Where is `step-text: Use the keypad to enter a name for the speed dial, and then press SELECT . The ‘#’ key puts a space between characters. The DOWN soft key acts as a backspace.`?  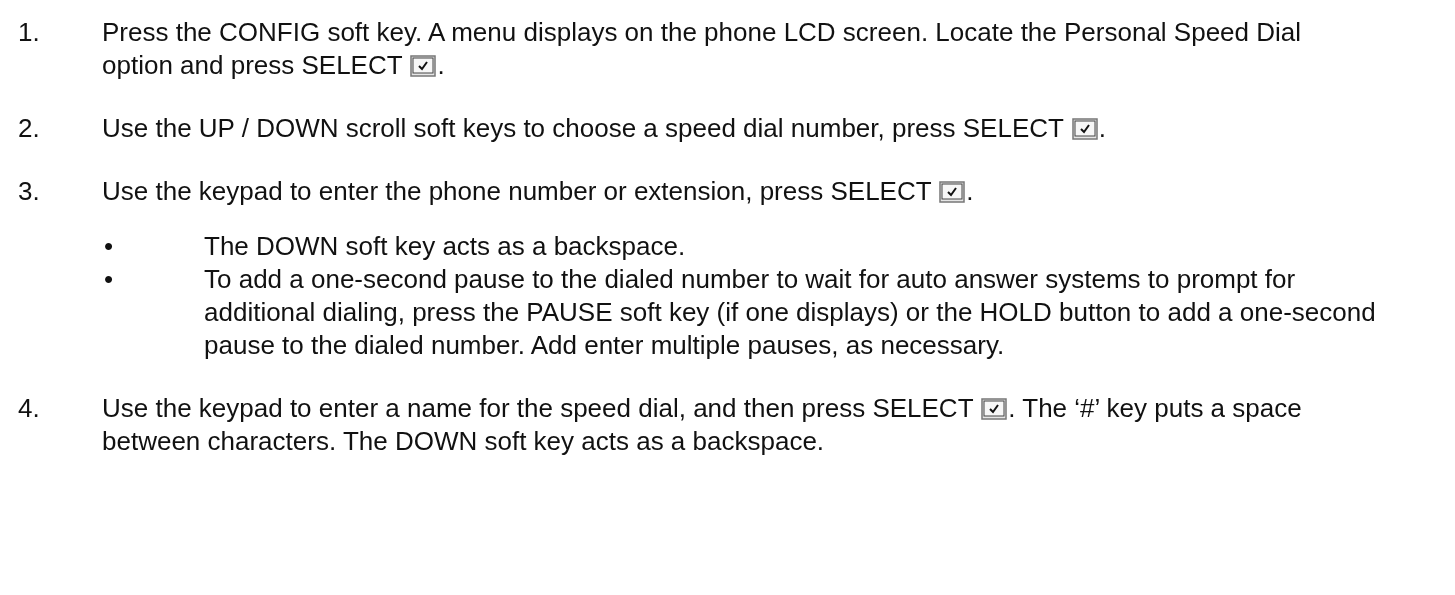 step-text: Use the keypad to enter a name for the speed dial, and then press SELECT . The ‘#’ key puts a space between characters. The DOWN soft key acts as a backspace. is located at coordinates (702, 425).